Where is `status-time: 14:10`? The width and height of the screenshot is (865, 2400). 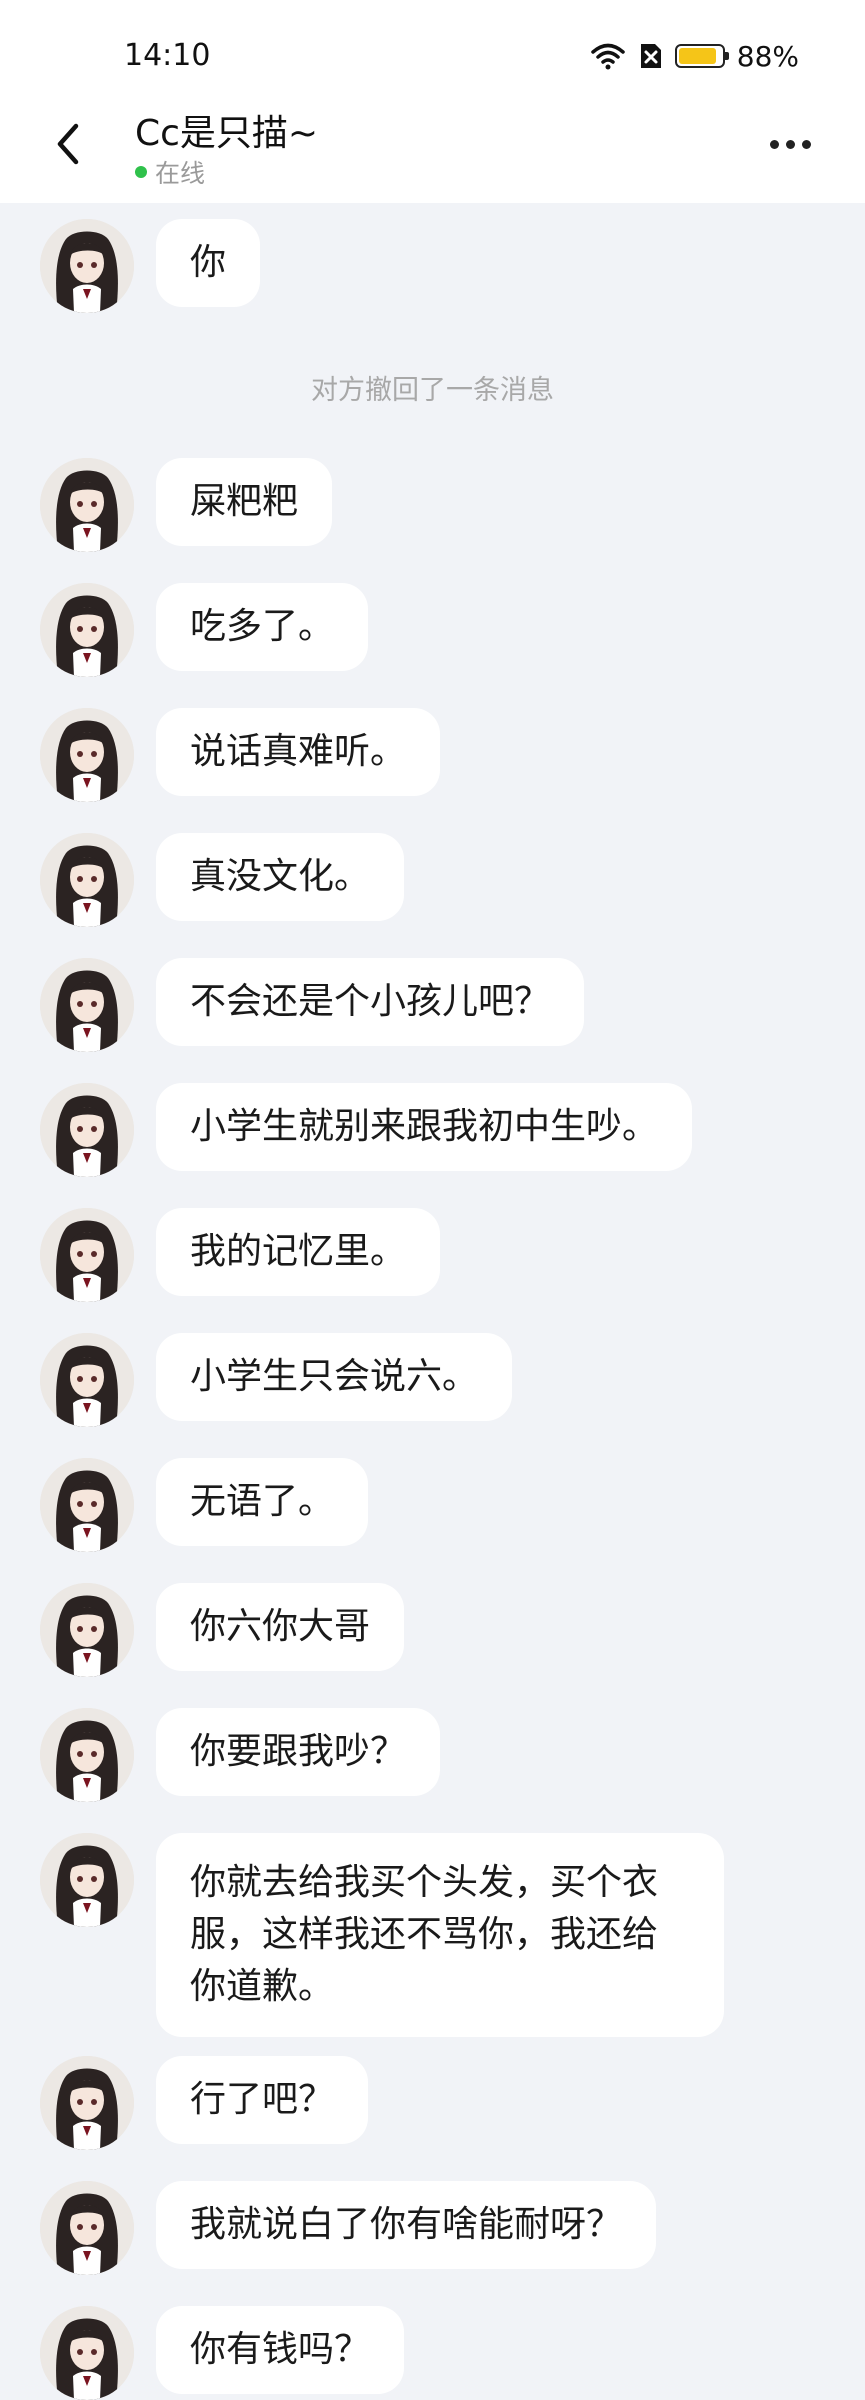
status-time: 14:10 is located at coordinates (167, 55).